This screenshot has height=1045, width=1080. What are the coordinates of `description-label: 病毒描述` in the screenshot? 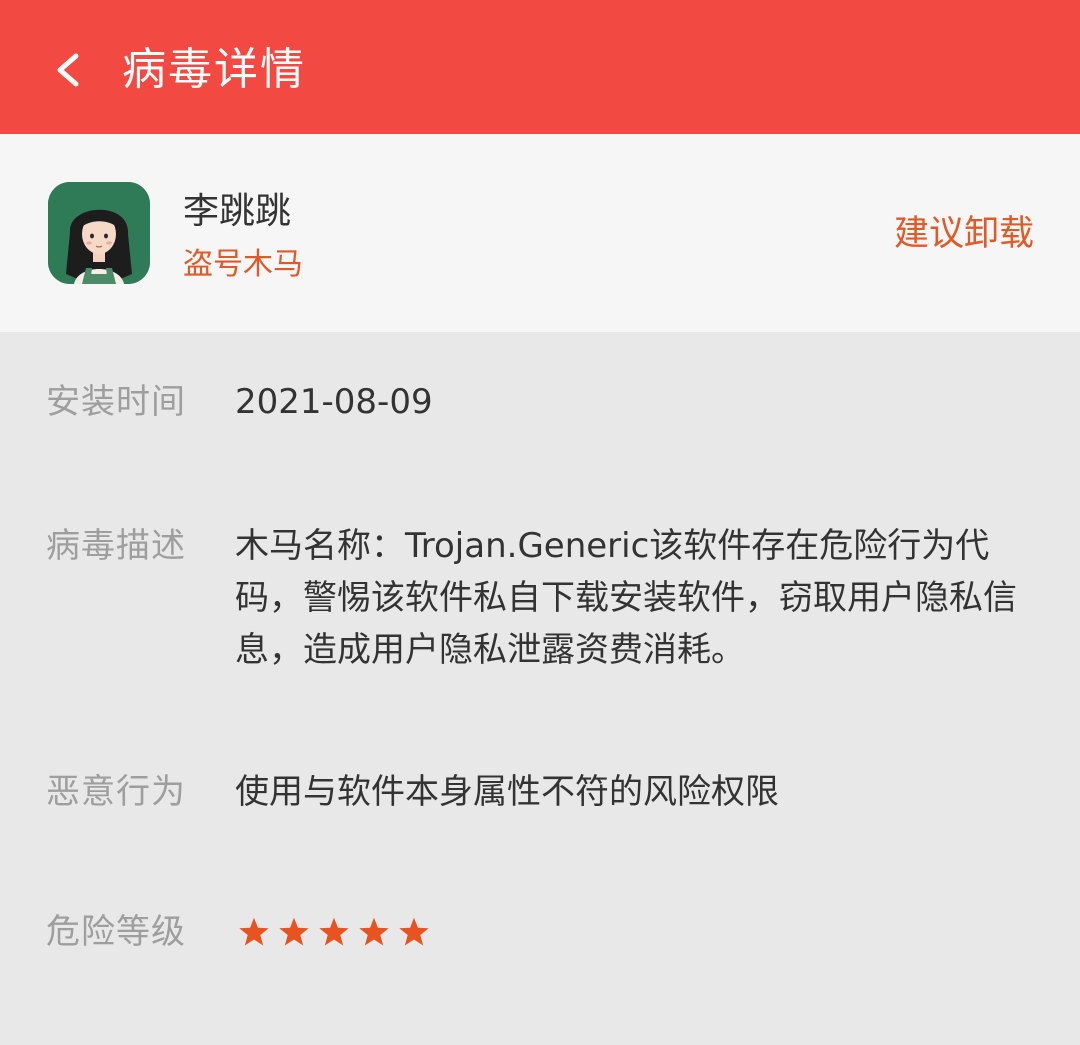 It's located at (116, 546).